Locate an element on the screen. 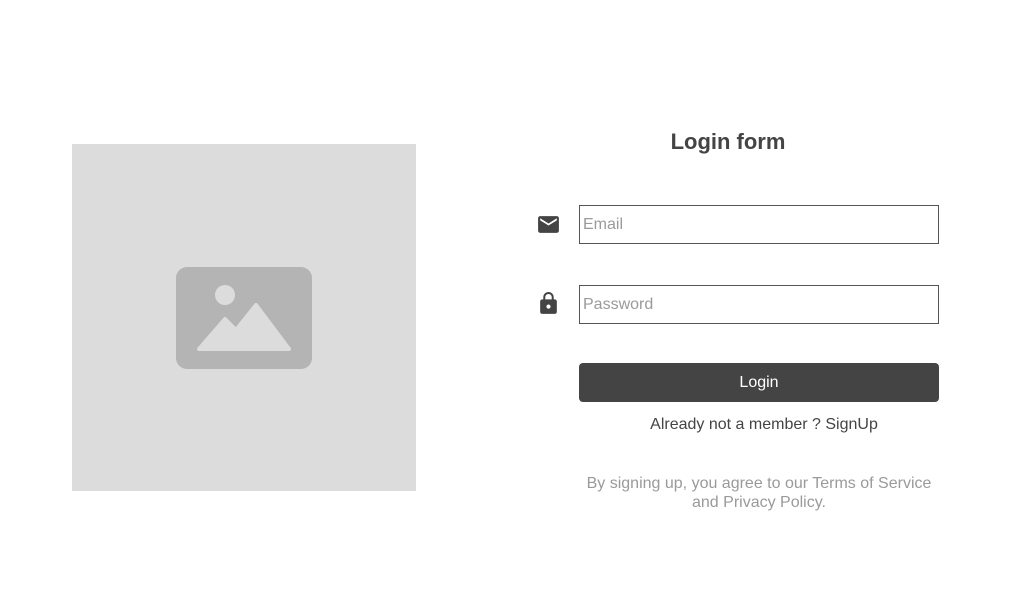 This screenshot has height=591, width=1024. image-icon is located at coordinates (244, 318).